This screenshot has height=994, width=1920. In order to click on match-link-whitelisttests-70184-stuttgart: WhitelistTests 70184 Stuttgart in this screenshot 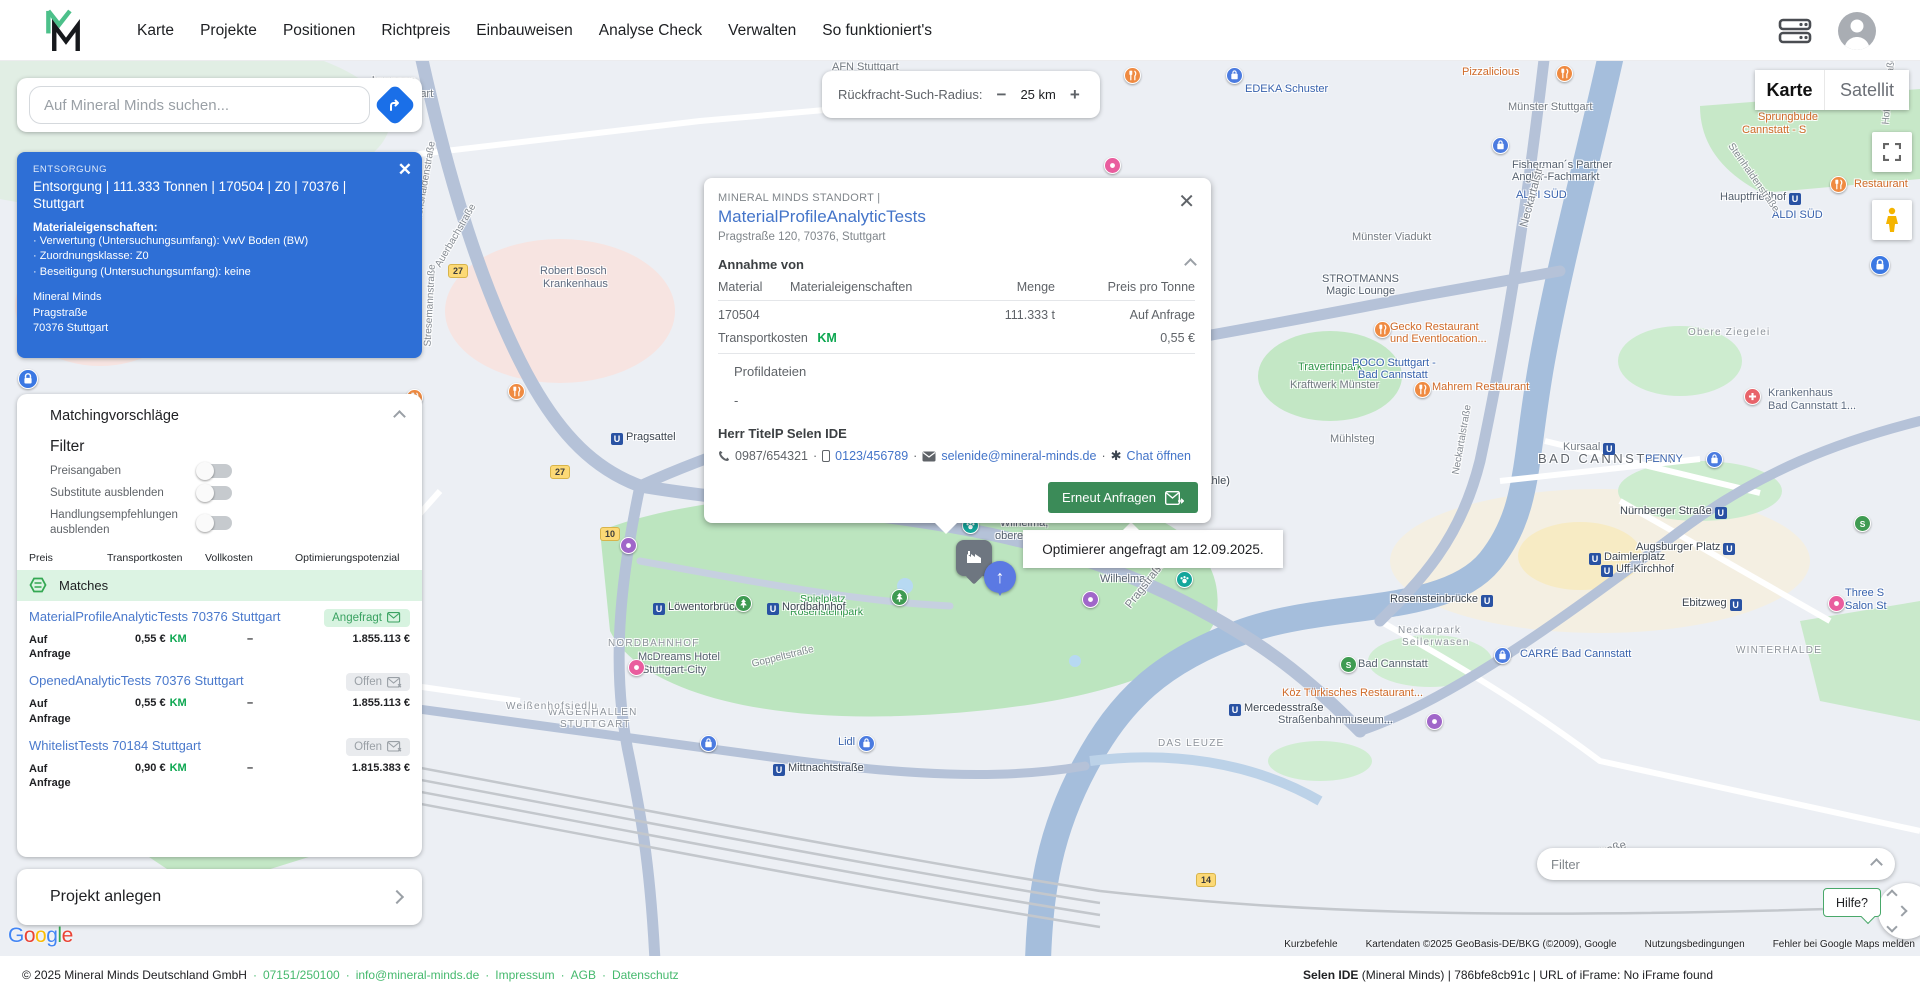, I will do `click(115, 745)`.